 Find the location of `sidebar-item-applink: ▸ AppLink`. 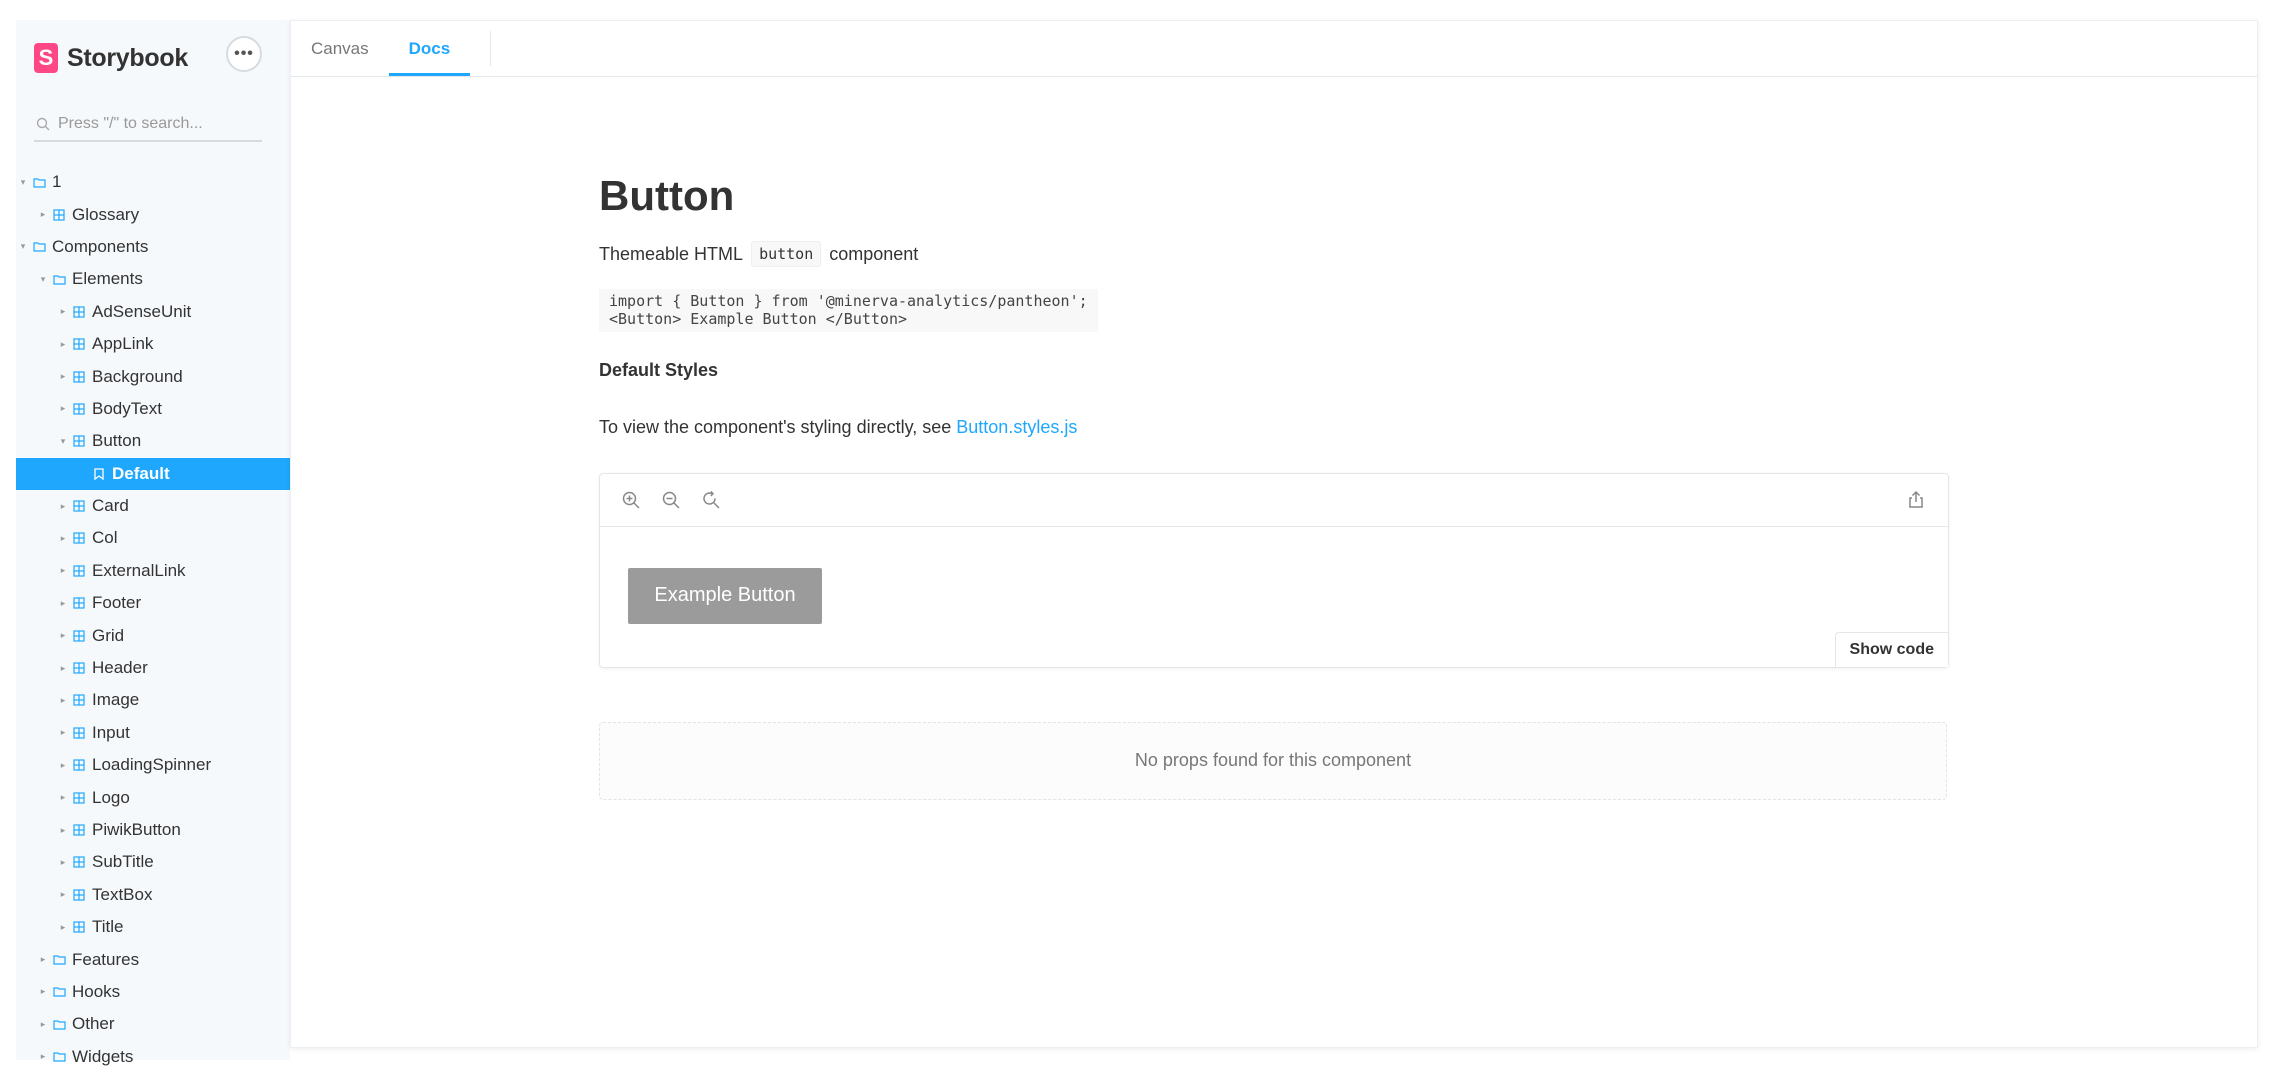

sidebar-item-applink: ▸ AppLink is located at coordinates (153, 344).